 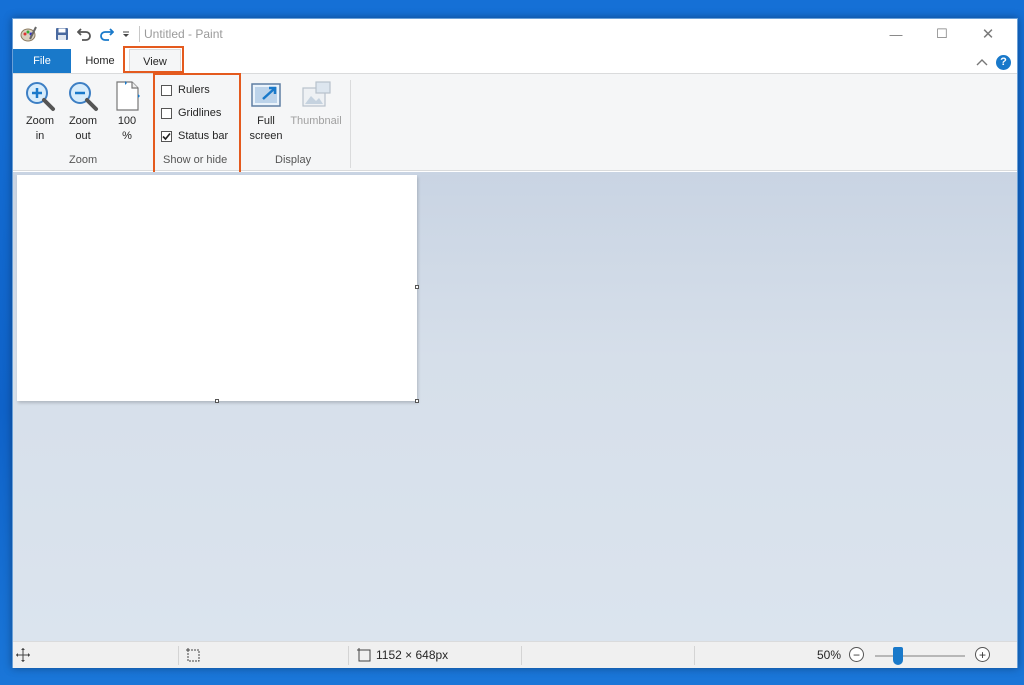 I want to click on zoom-in-button: Zoom in, so click(x=40, y=112).